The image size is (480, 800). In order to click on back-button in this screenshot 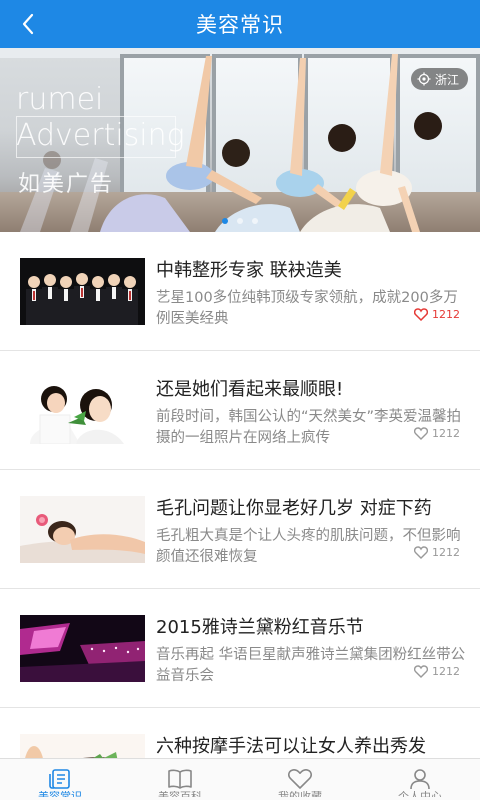, I will do `click(28, 24)`.